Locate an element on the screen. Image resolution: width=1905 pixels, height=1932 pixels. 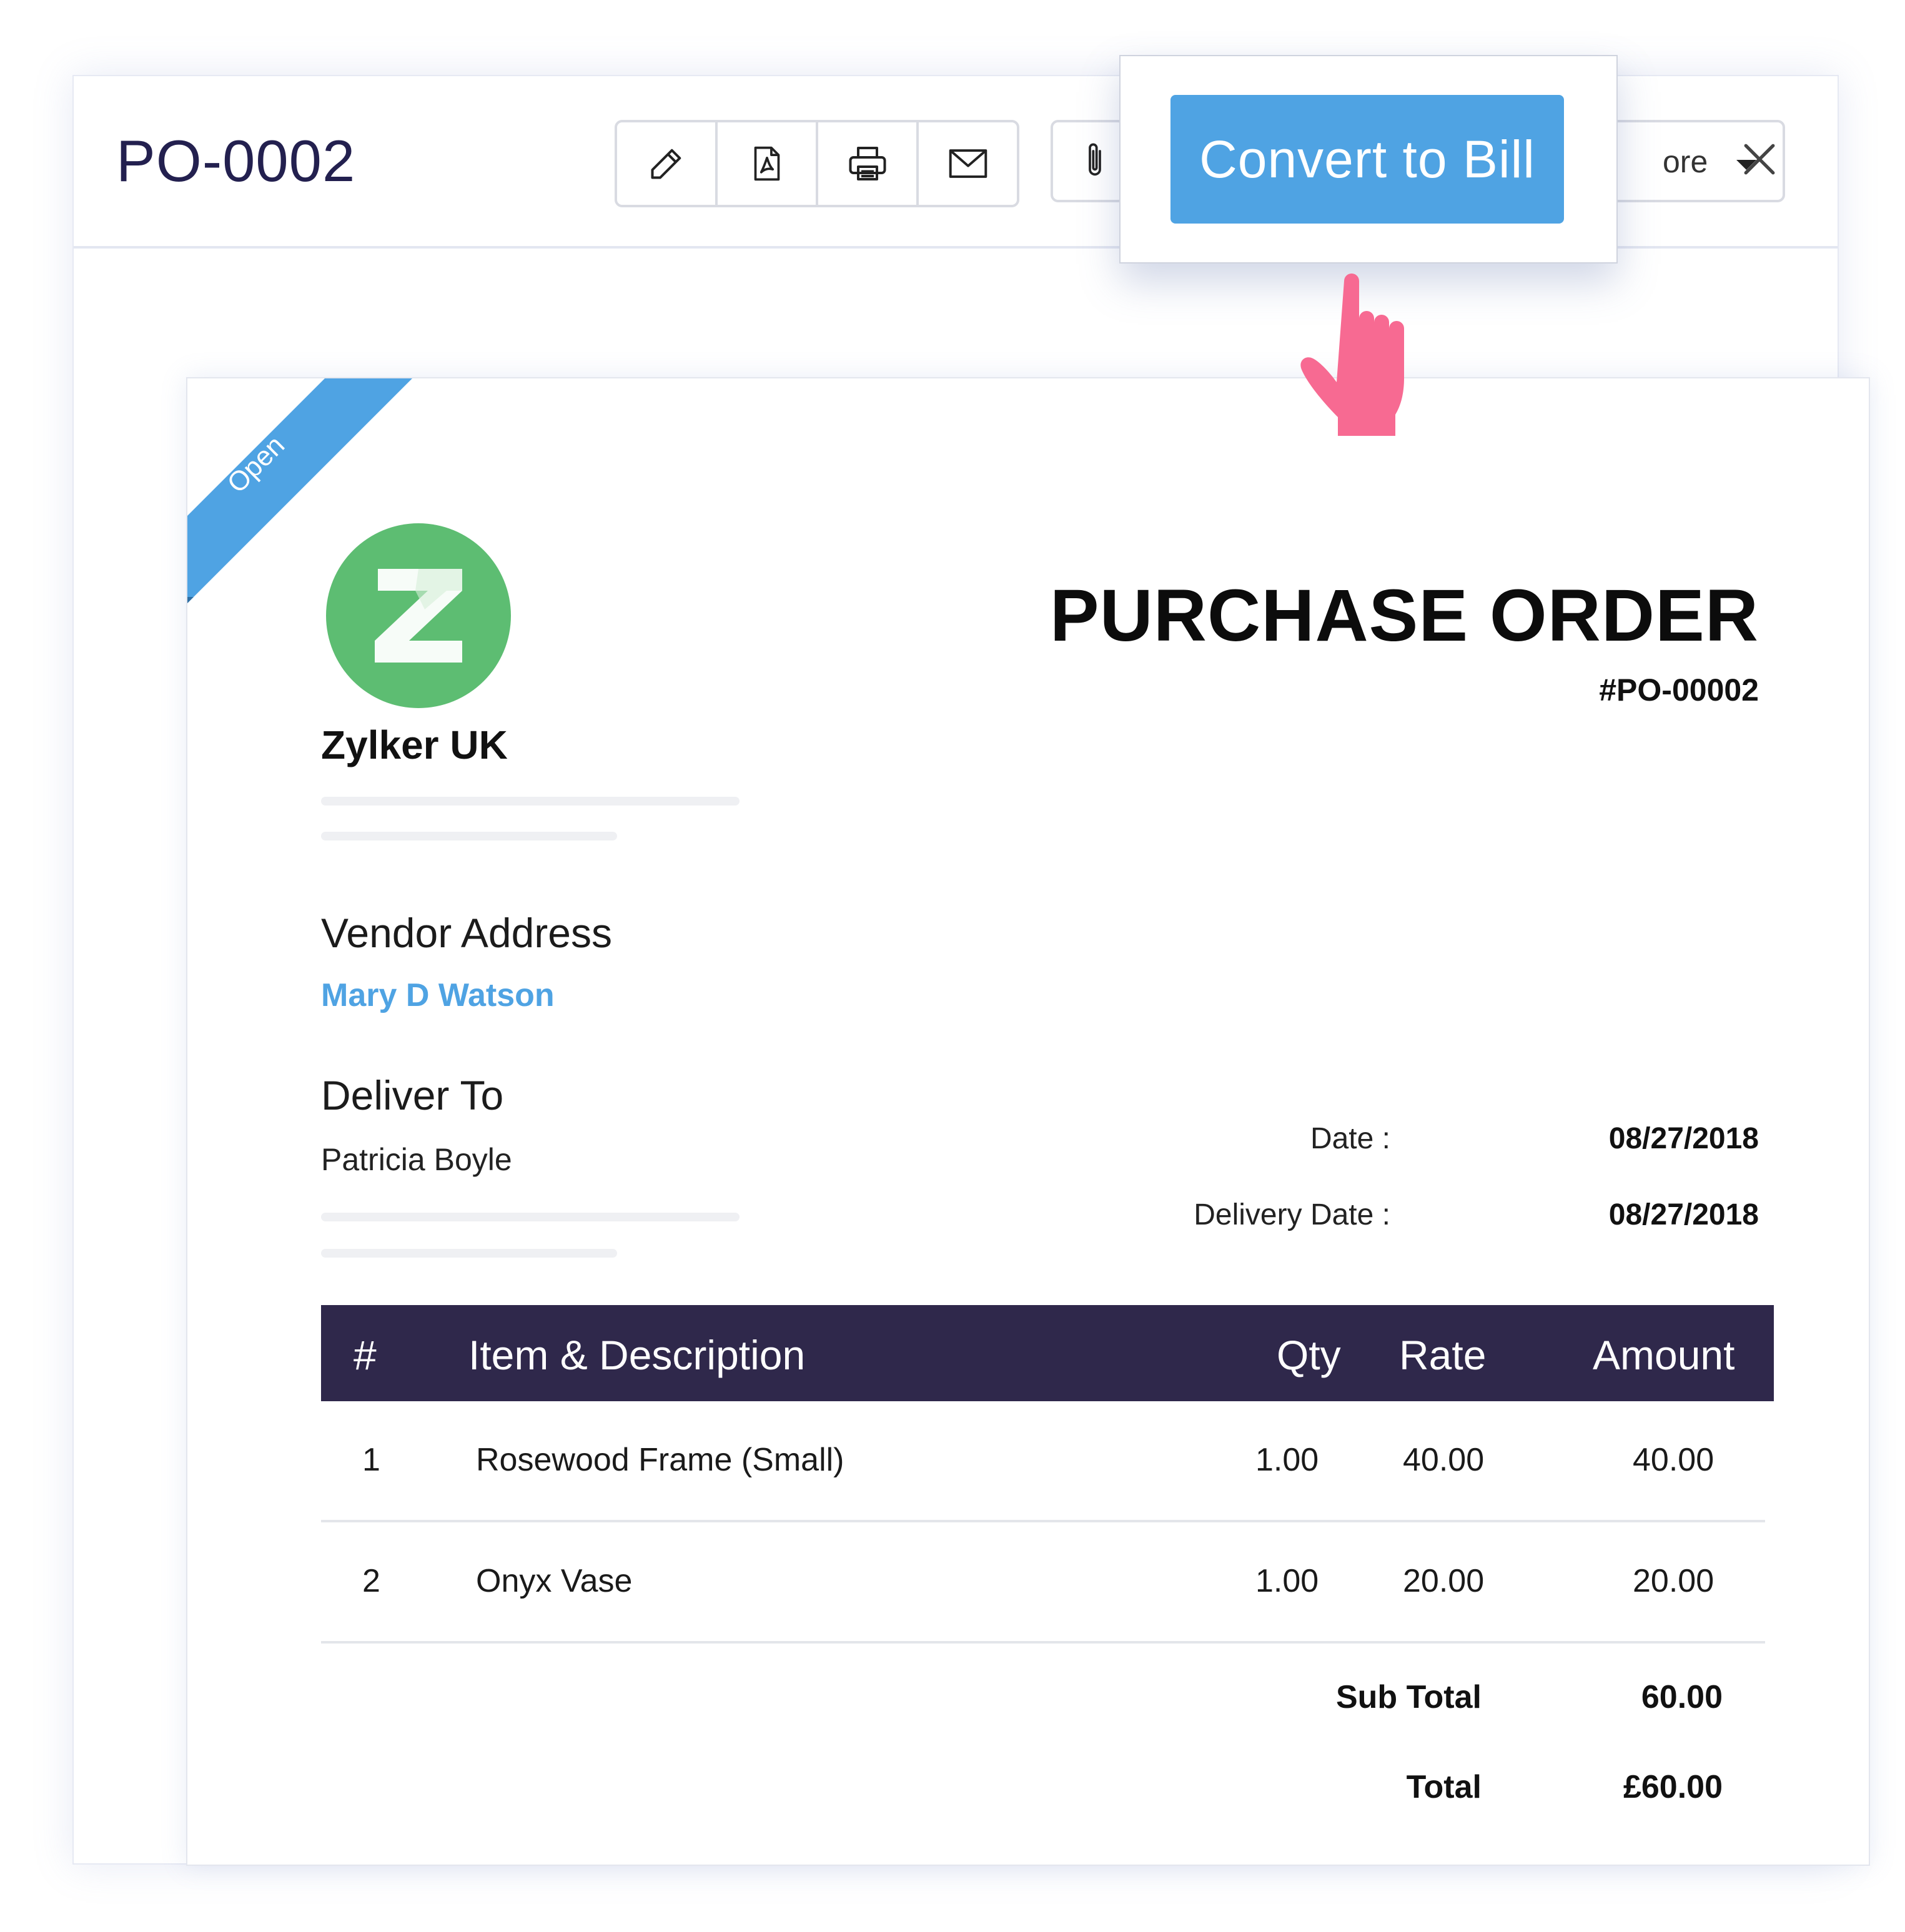
deliver-to-name: Patricia Boyle is located at coordinates (416, 1159).